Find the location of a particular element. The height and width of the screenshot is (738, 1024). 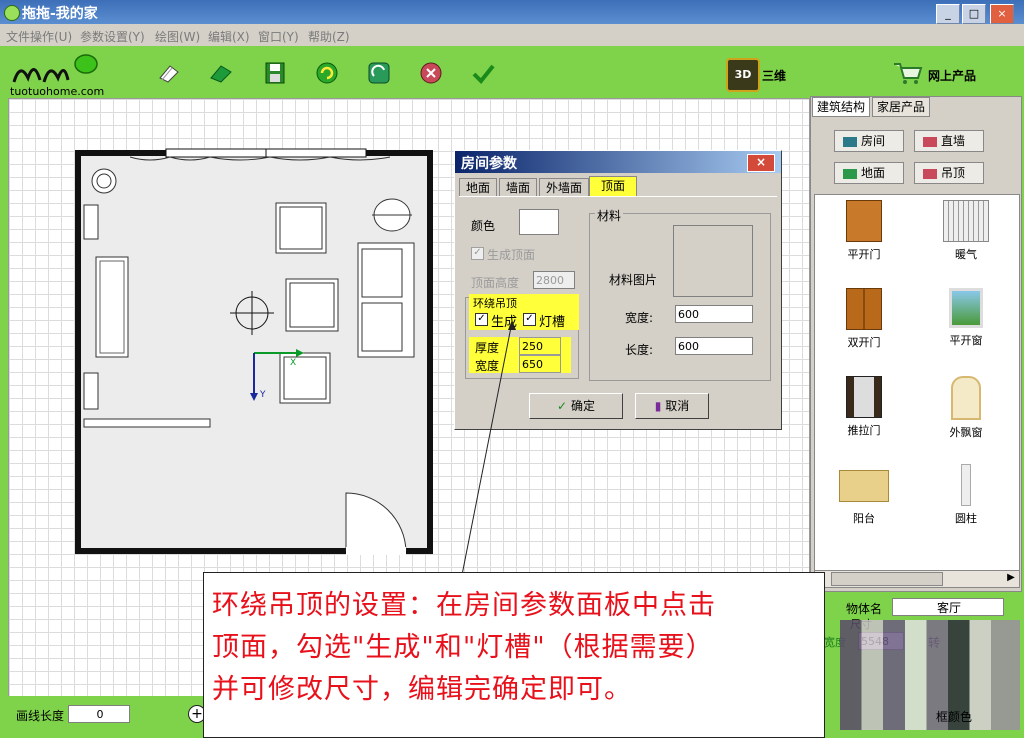

room-button: 房间 is located at coordinates (869, 141).